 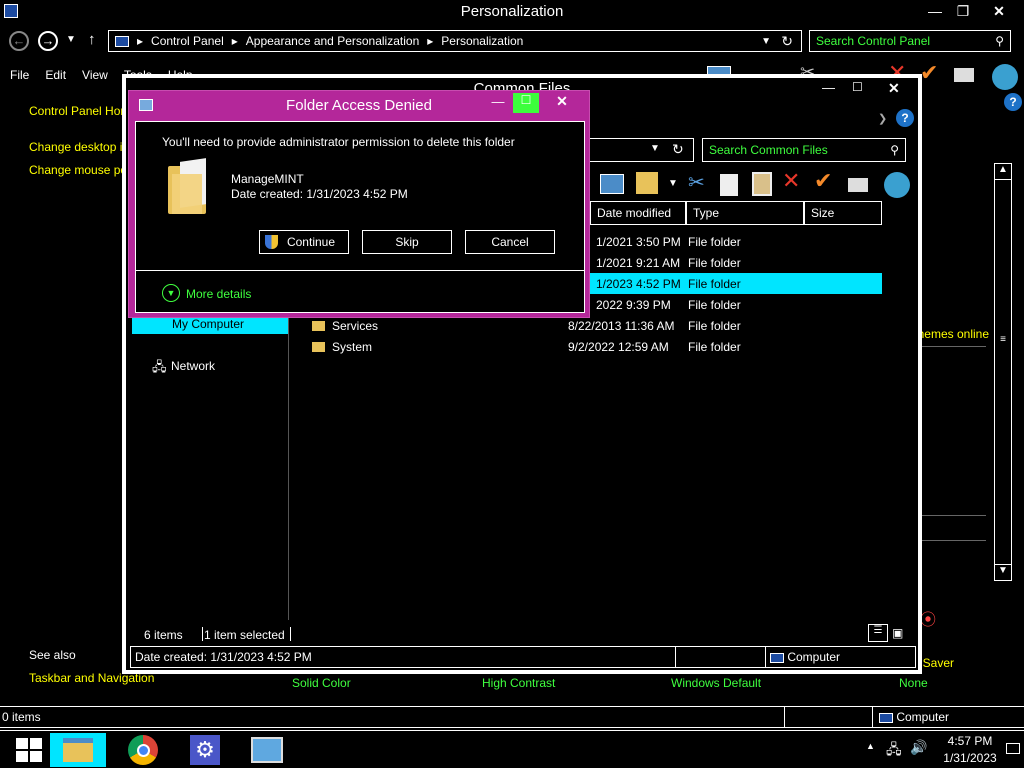 What do you see at coordinates (897, 633) in the screenshot?
I see `large-icons-view-icon: ▣` at bounding box center [897, 633].